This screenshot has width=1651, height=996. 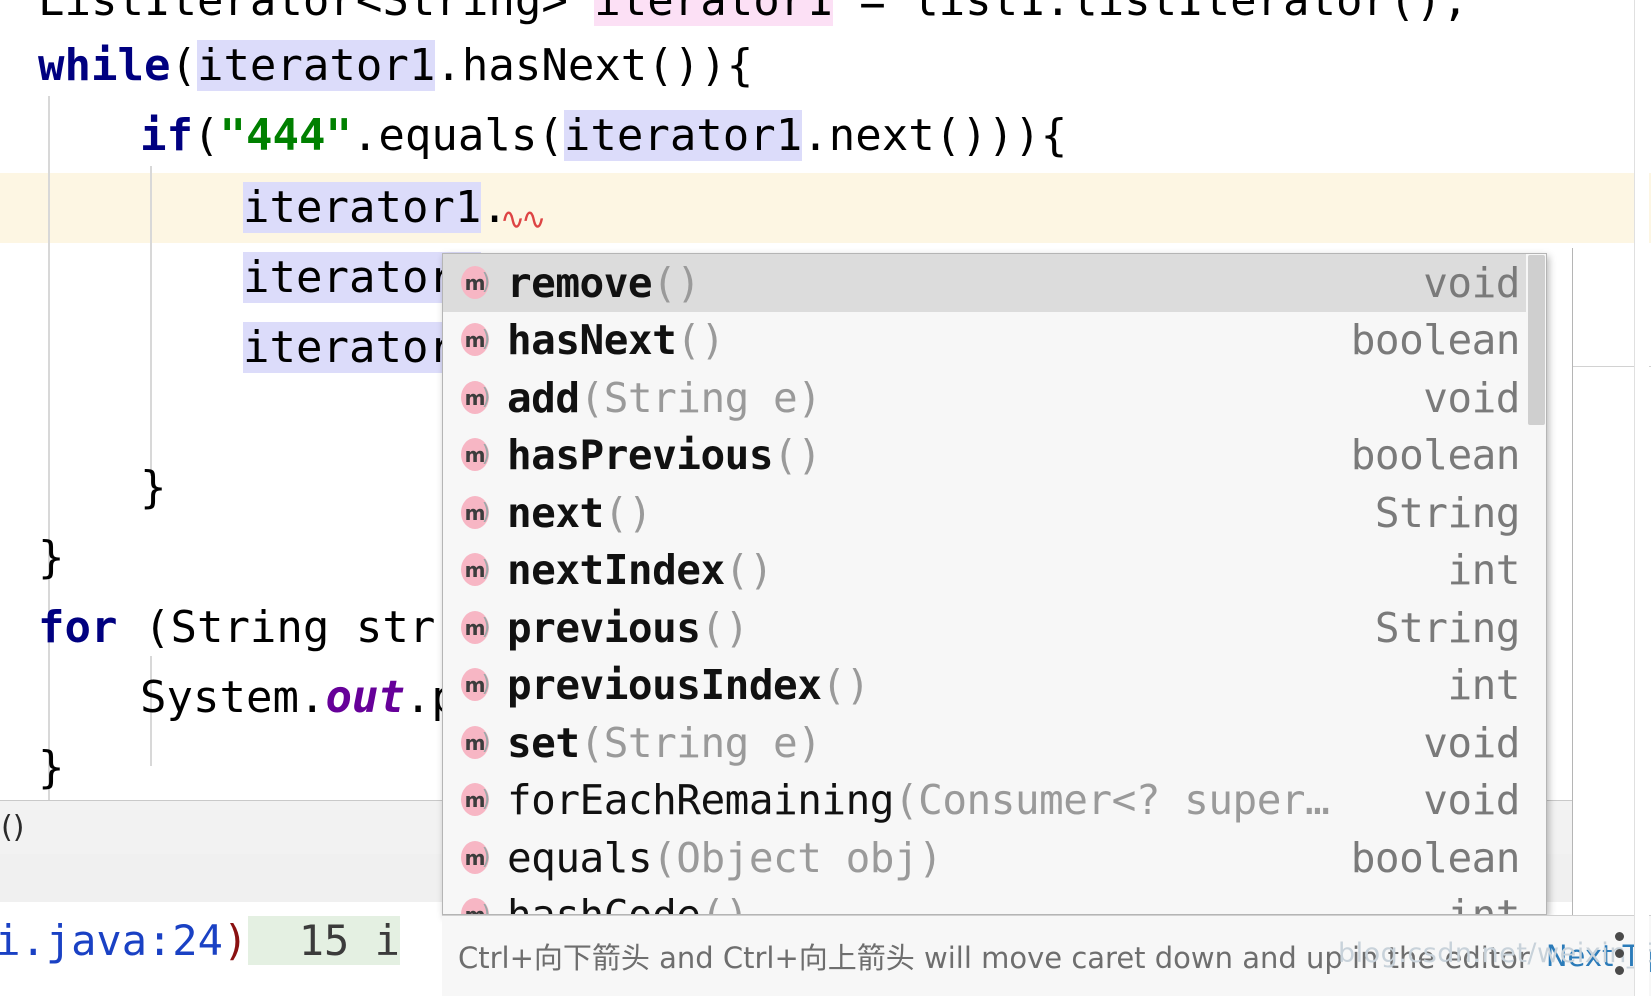 What do you see at coordinates (592, 340) in the screenshot?
I see `completion-item-name: hasNext` at bounding box center [592, 340].